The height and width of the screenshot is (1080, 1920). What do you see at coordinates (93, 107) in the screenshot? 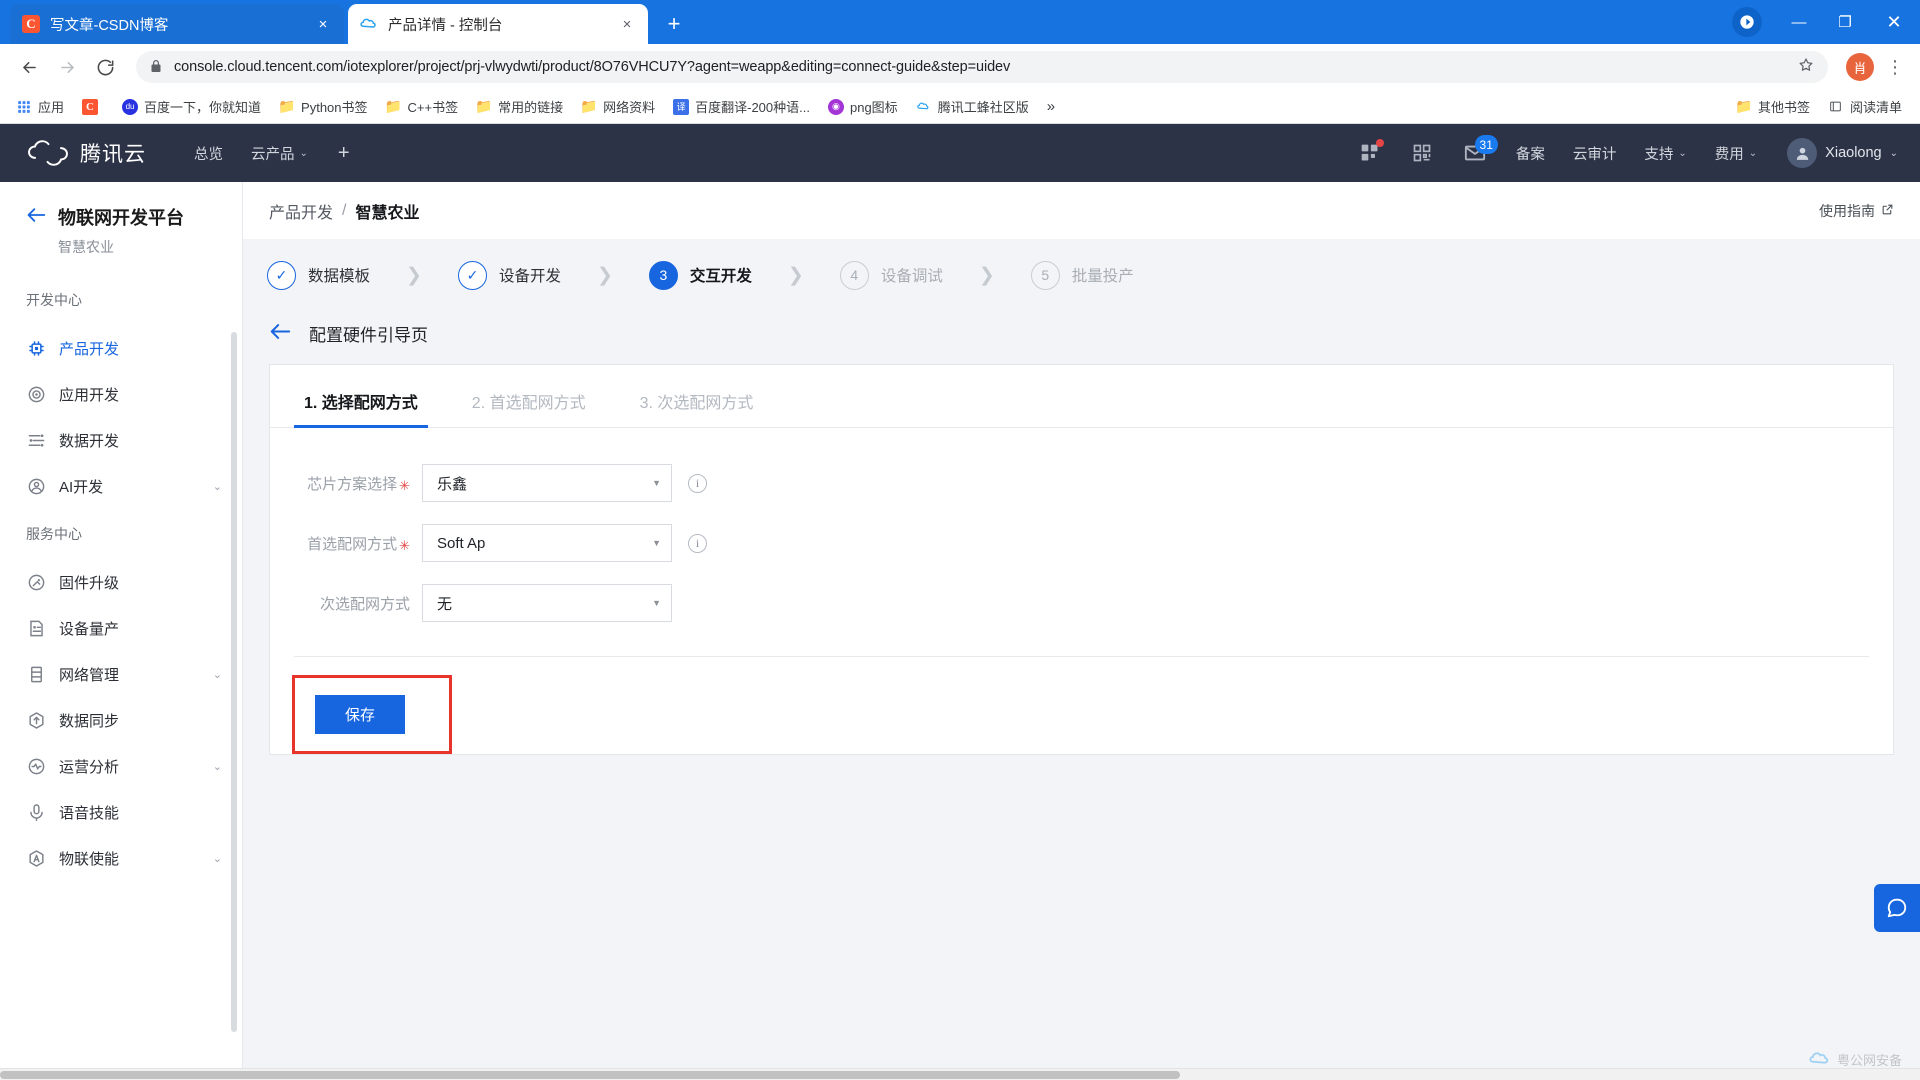
I see `bookmark-csdn: C` at bounding box center [93, 107].